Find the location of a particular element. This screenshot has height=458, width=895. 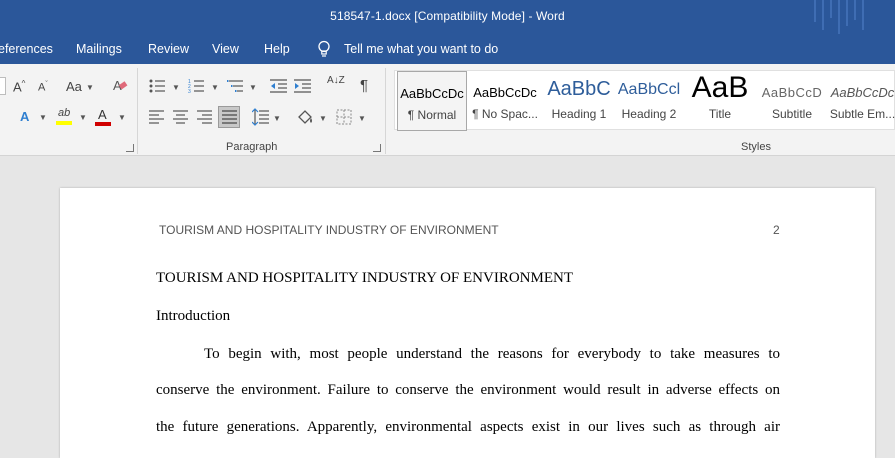

tab-references: eferences is located at coordinates (26, 49).